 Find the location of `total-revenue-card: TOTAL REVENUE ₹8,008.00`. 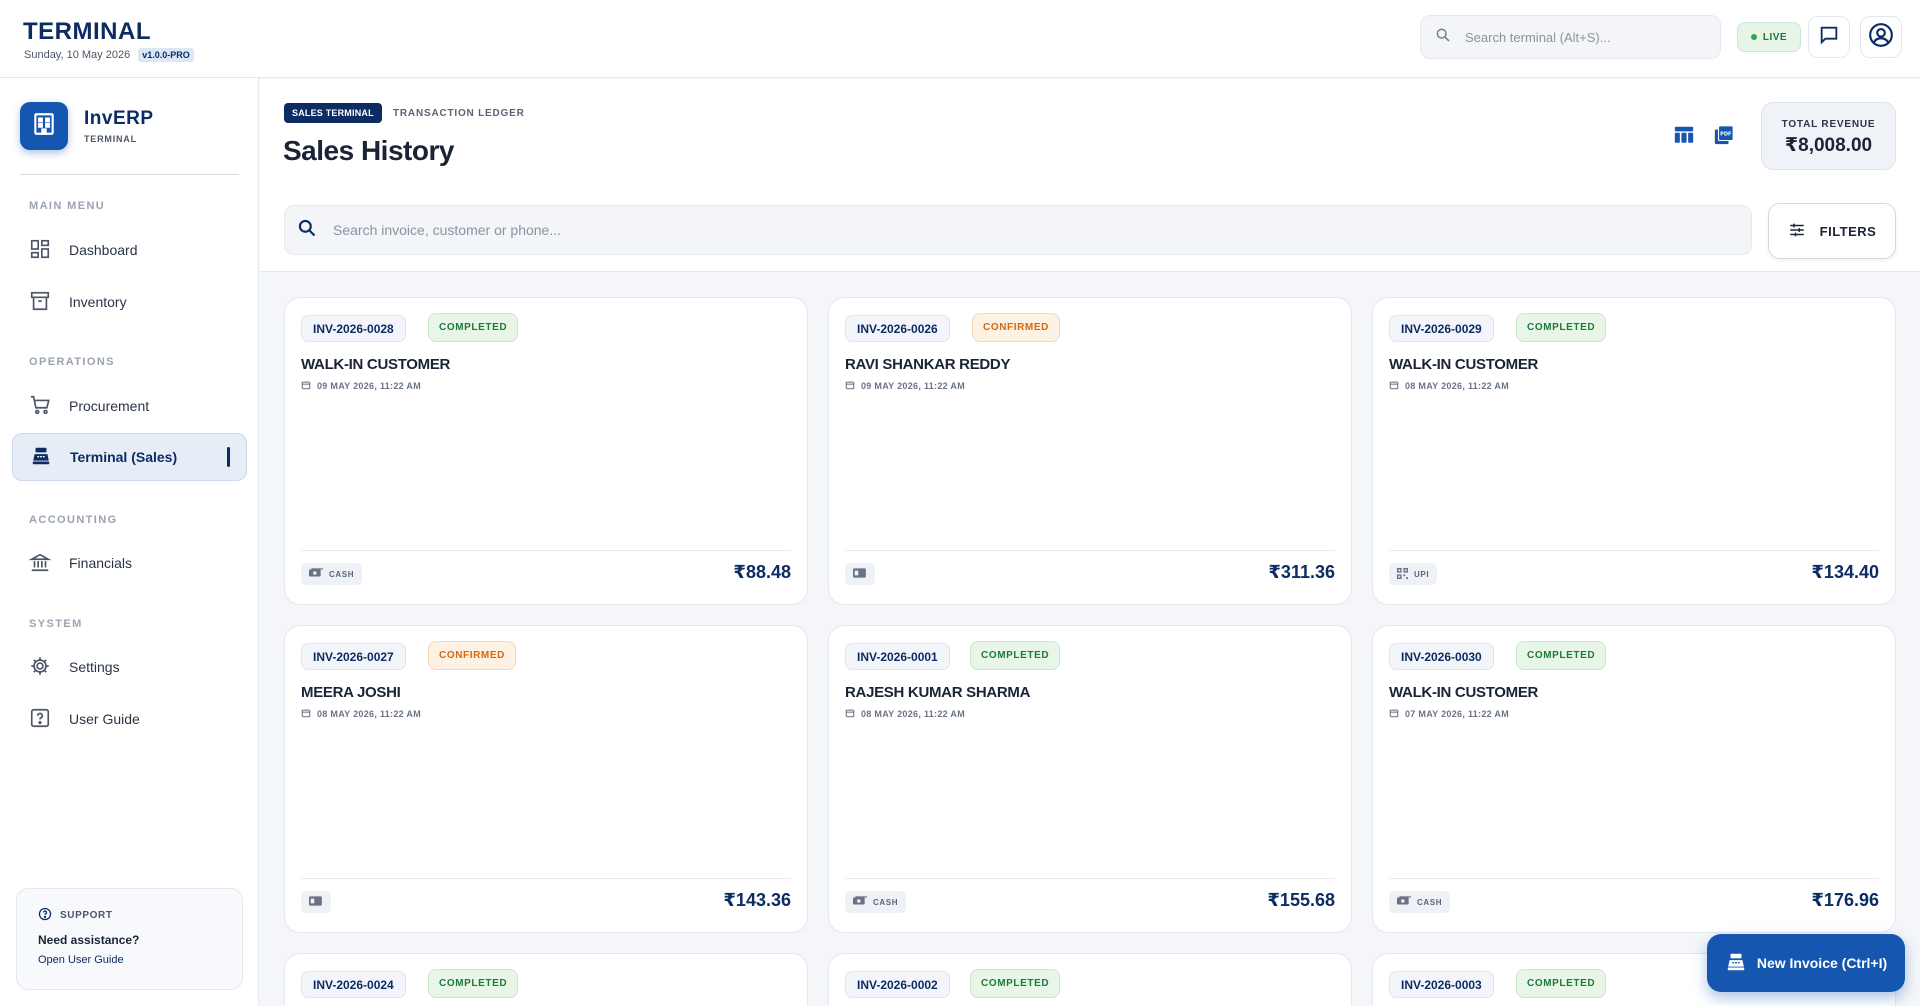

total-revenue-card: TOTAL REVENUE ₹8,008.00 is located at coordinates (1828, 136).